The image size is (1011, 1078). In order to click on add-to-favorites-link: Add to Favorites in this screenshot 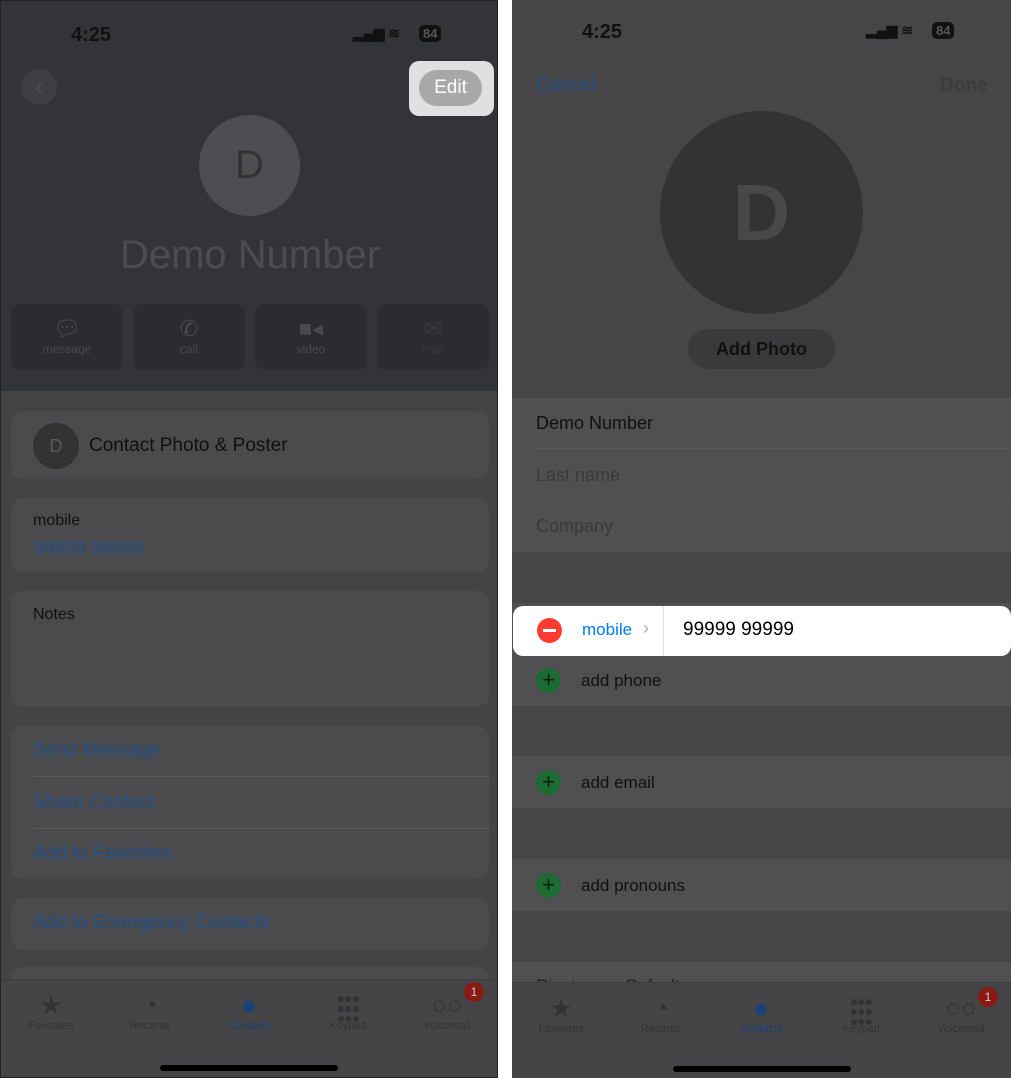, I will do `click(261, 854)`.